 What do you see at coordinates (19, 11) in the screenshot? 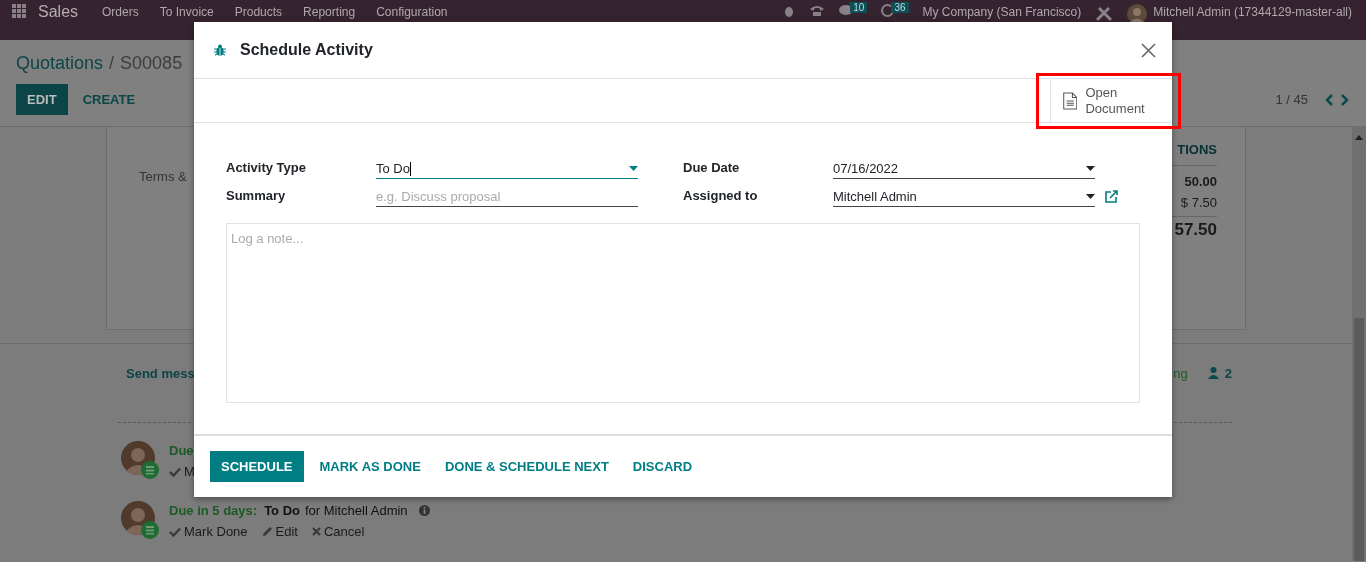
I see `apps-menu-icon` at bounding box center [19, 11].